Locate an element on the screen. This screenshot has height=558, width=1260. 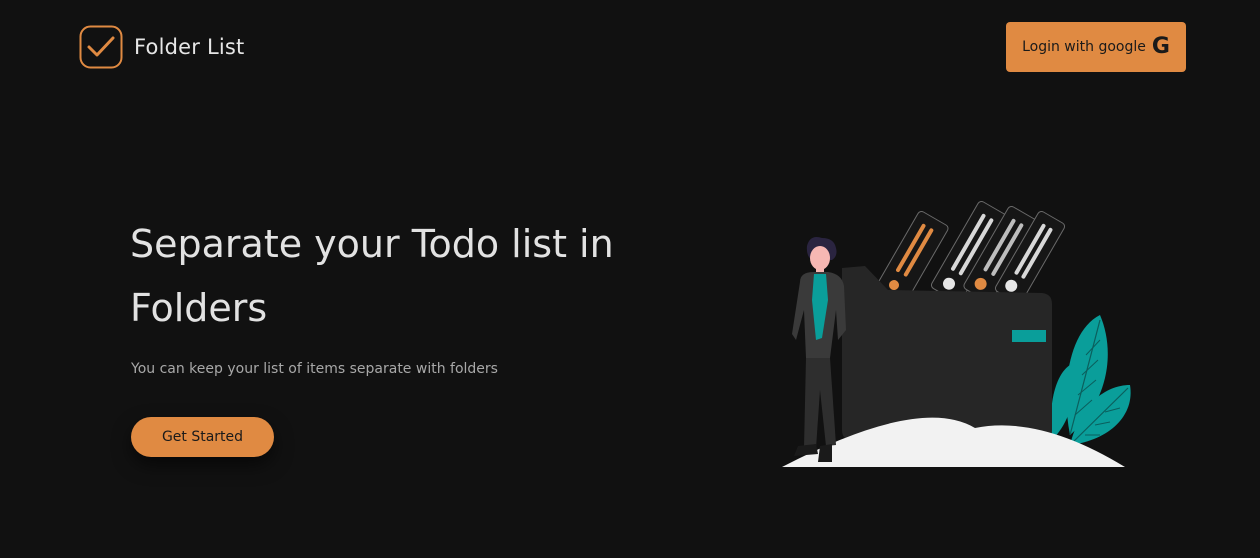
google-g-icon: G is located at coordinates (1160, 46).